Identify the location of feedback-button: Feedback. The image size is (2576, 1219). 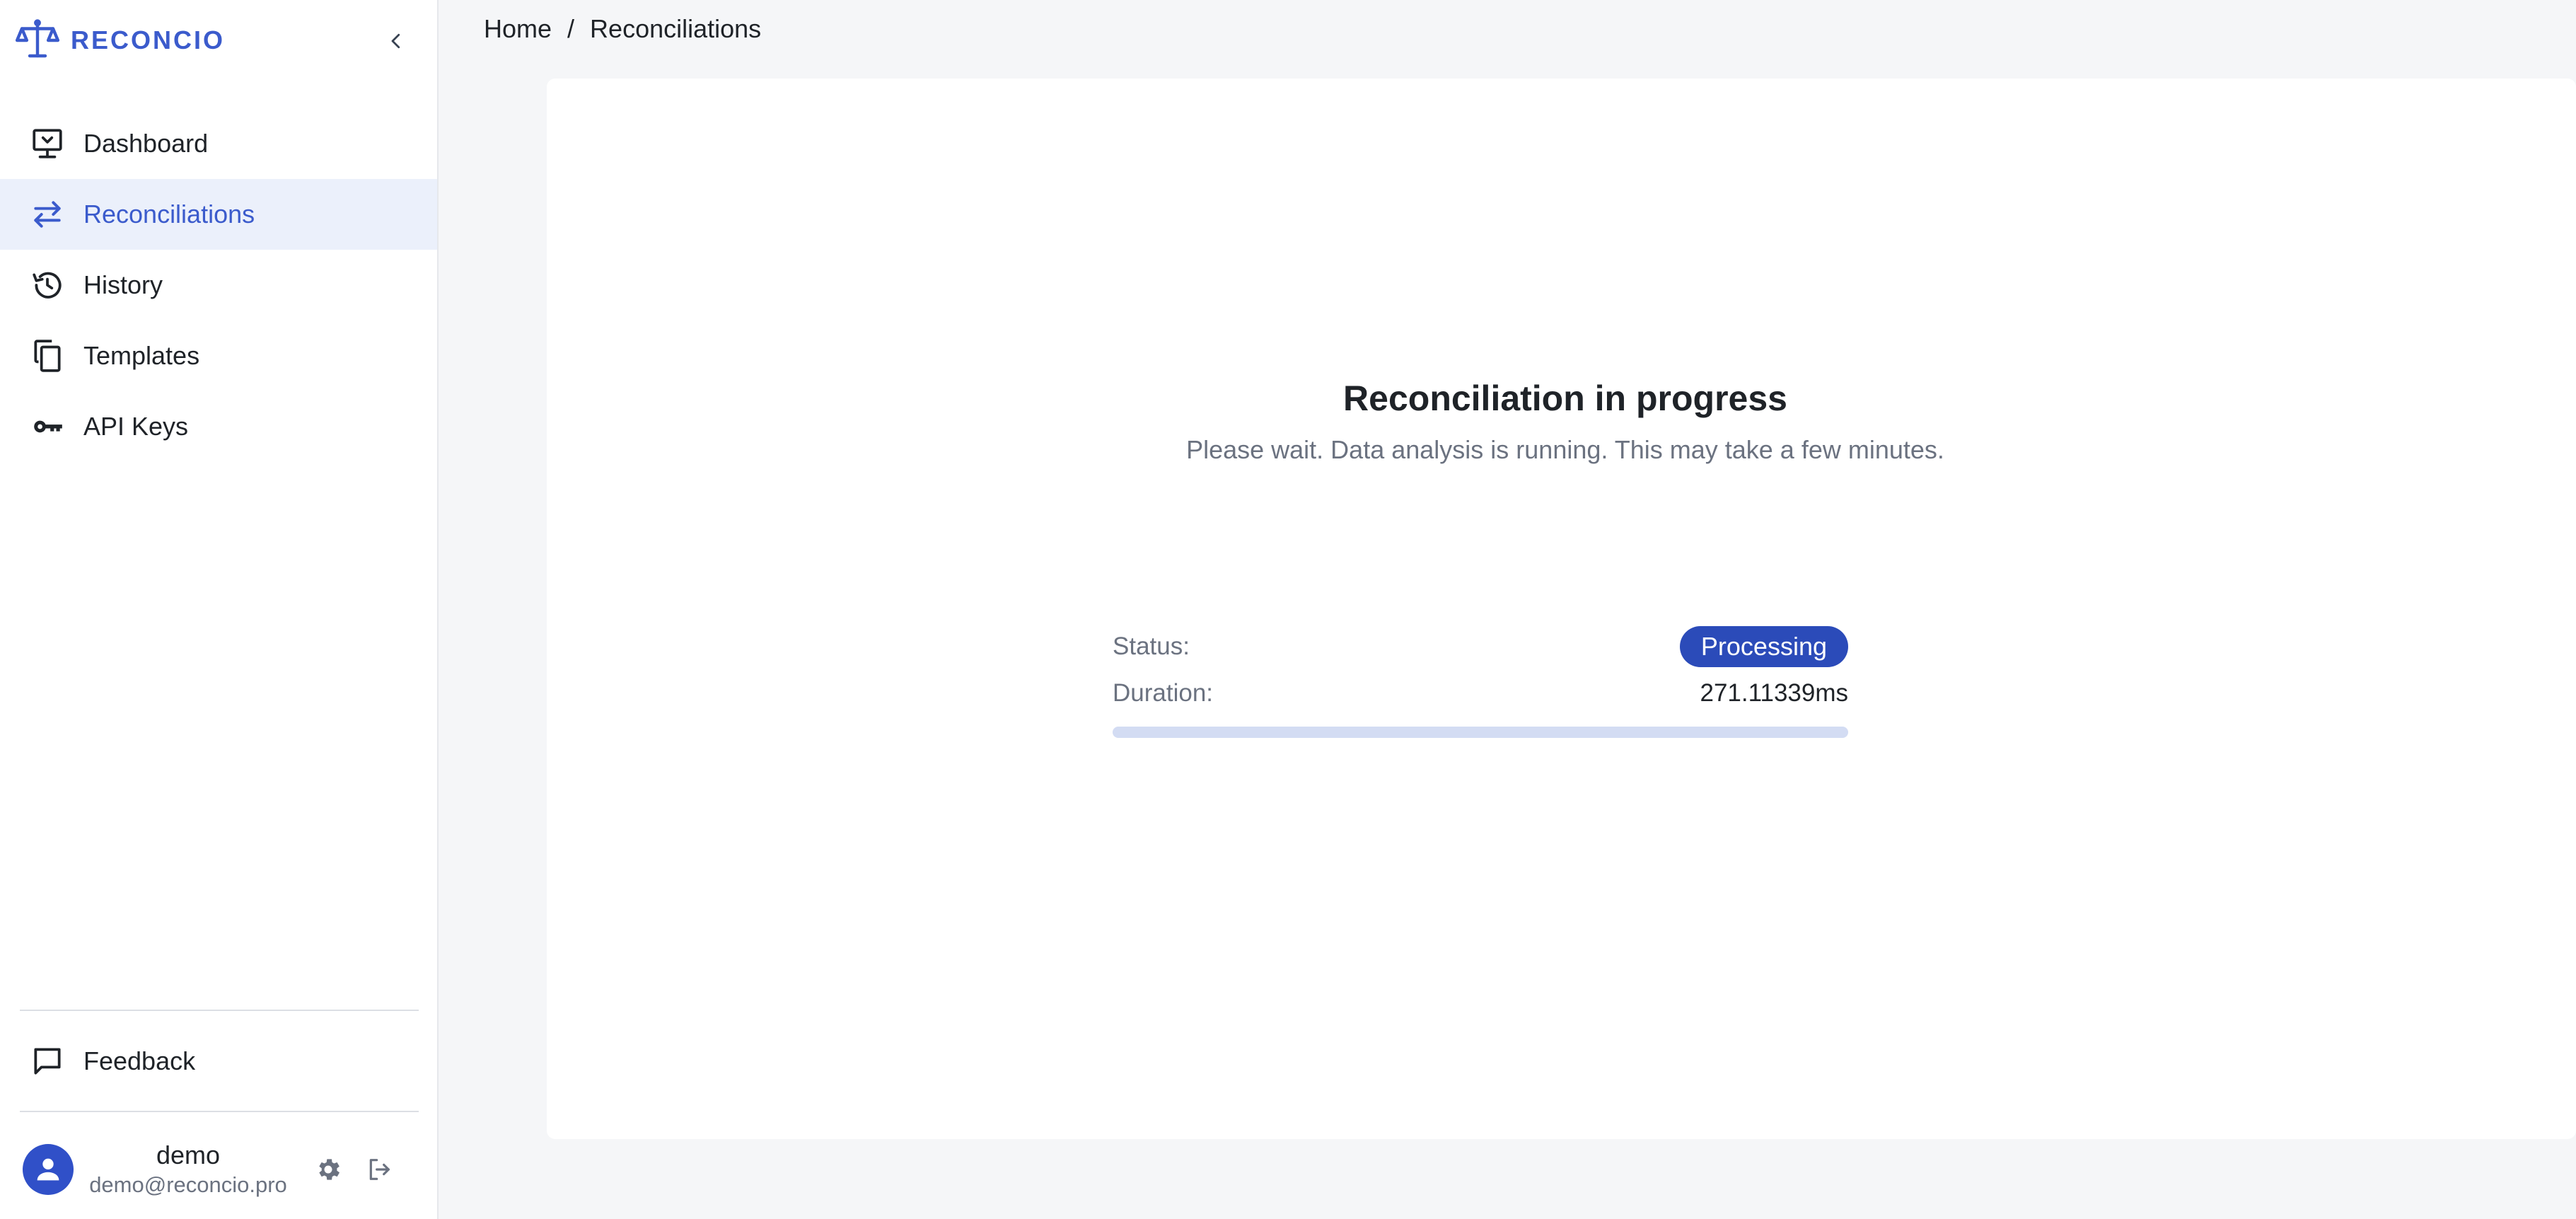
(218, 1061).